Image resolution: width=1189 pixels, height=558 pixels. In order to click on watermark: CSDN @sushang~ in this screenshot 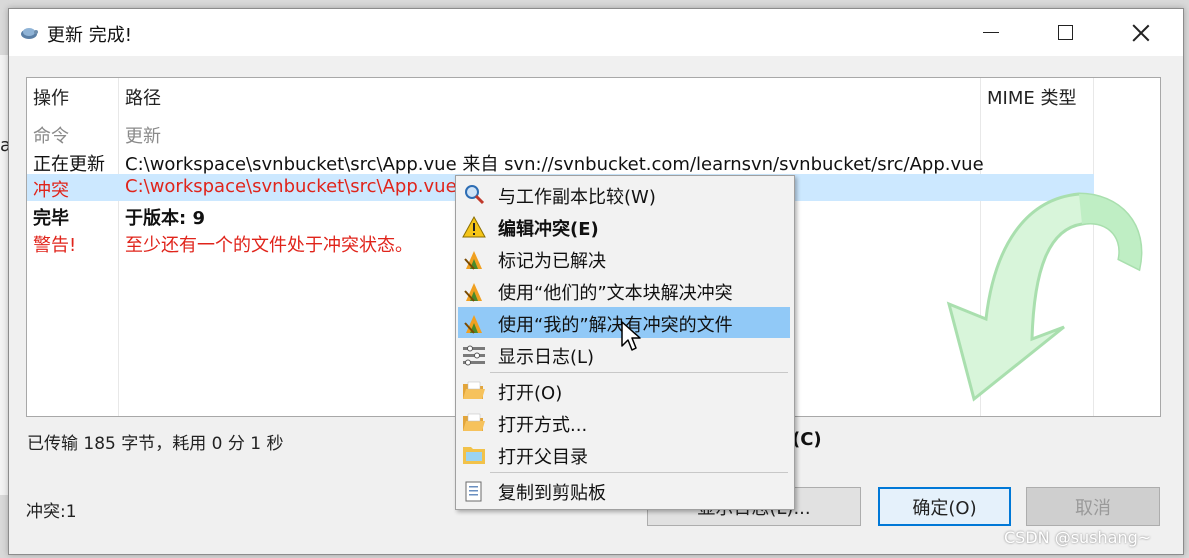, I will do `click(1078, 537)`.